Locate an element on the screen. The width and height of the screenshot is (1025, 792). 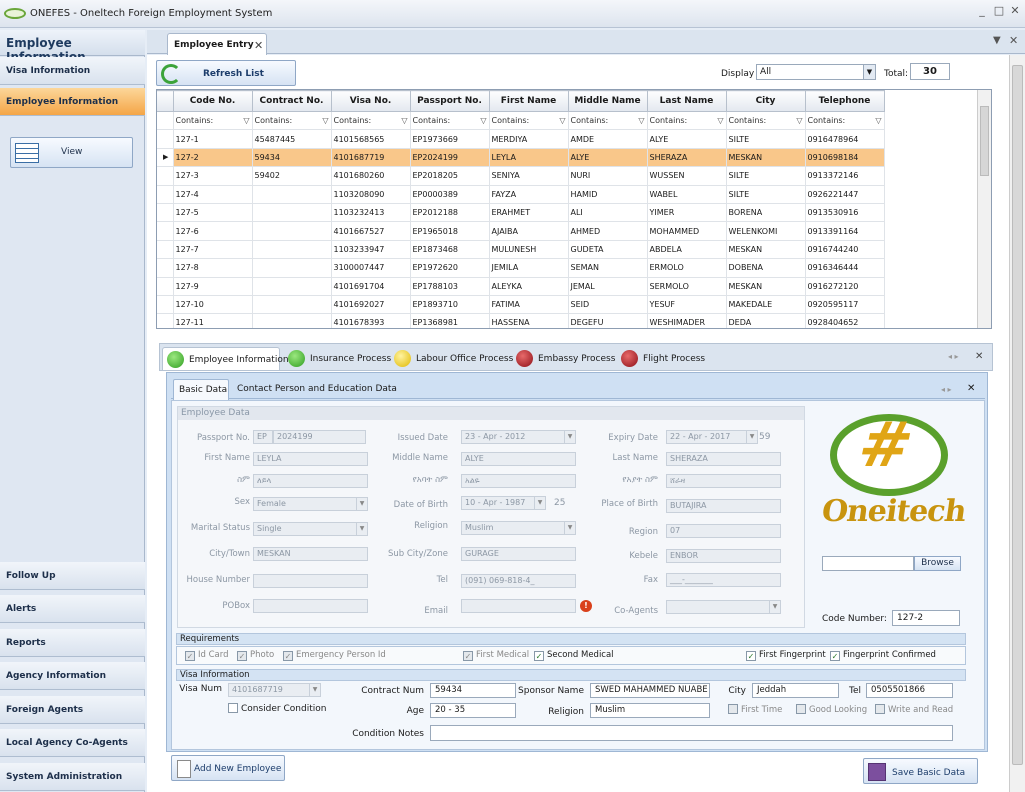
table-cell: 127-10 is located at coordinates (212, 304).